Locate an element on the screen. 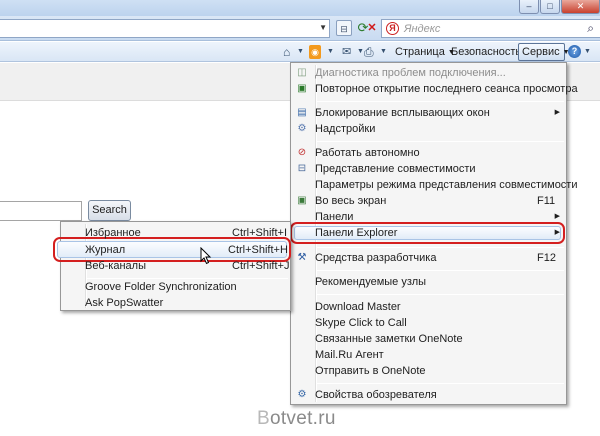 Image resolution: width=600 pixels, height=436 pixels. menu-item-groove-sync: Groove Folder Synchronization is located at coordinates (175, 287).